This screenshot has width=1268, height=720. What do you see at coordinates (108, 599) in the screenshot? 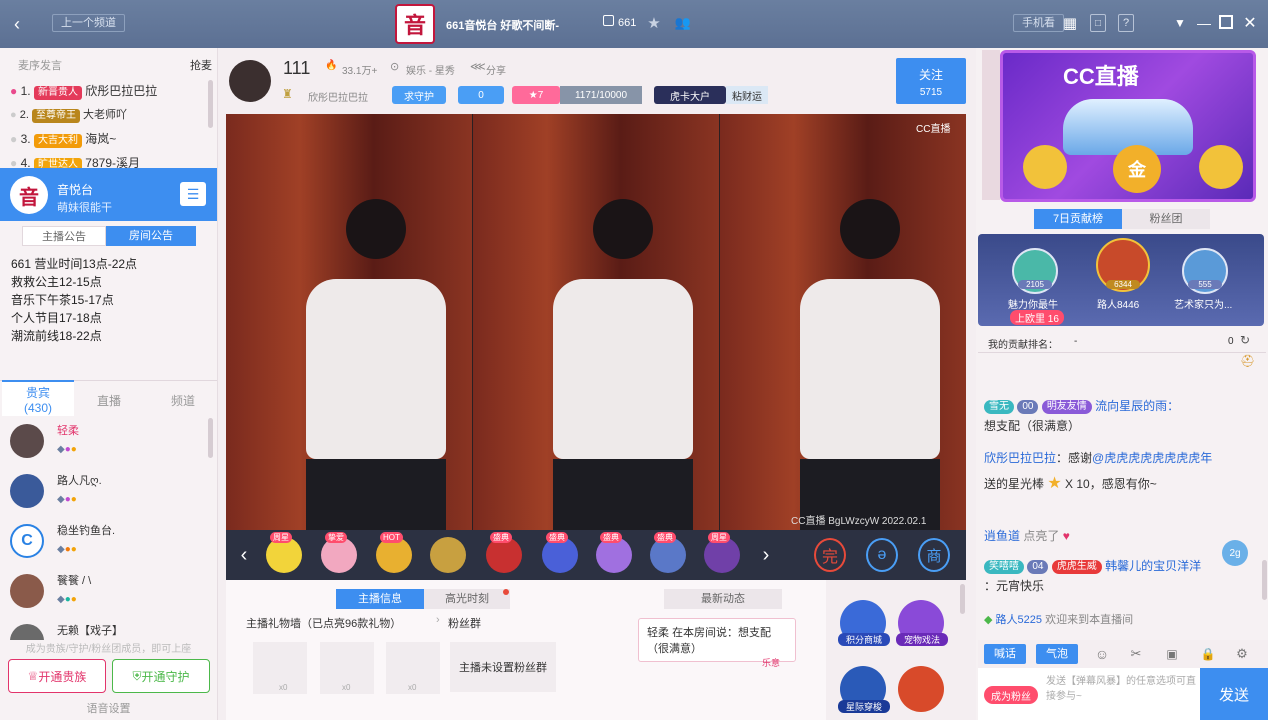
I see `list-item: 餮餮 / \ ◆●●` at bounding box center [108, 599].